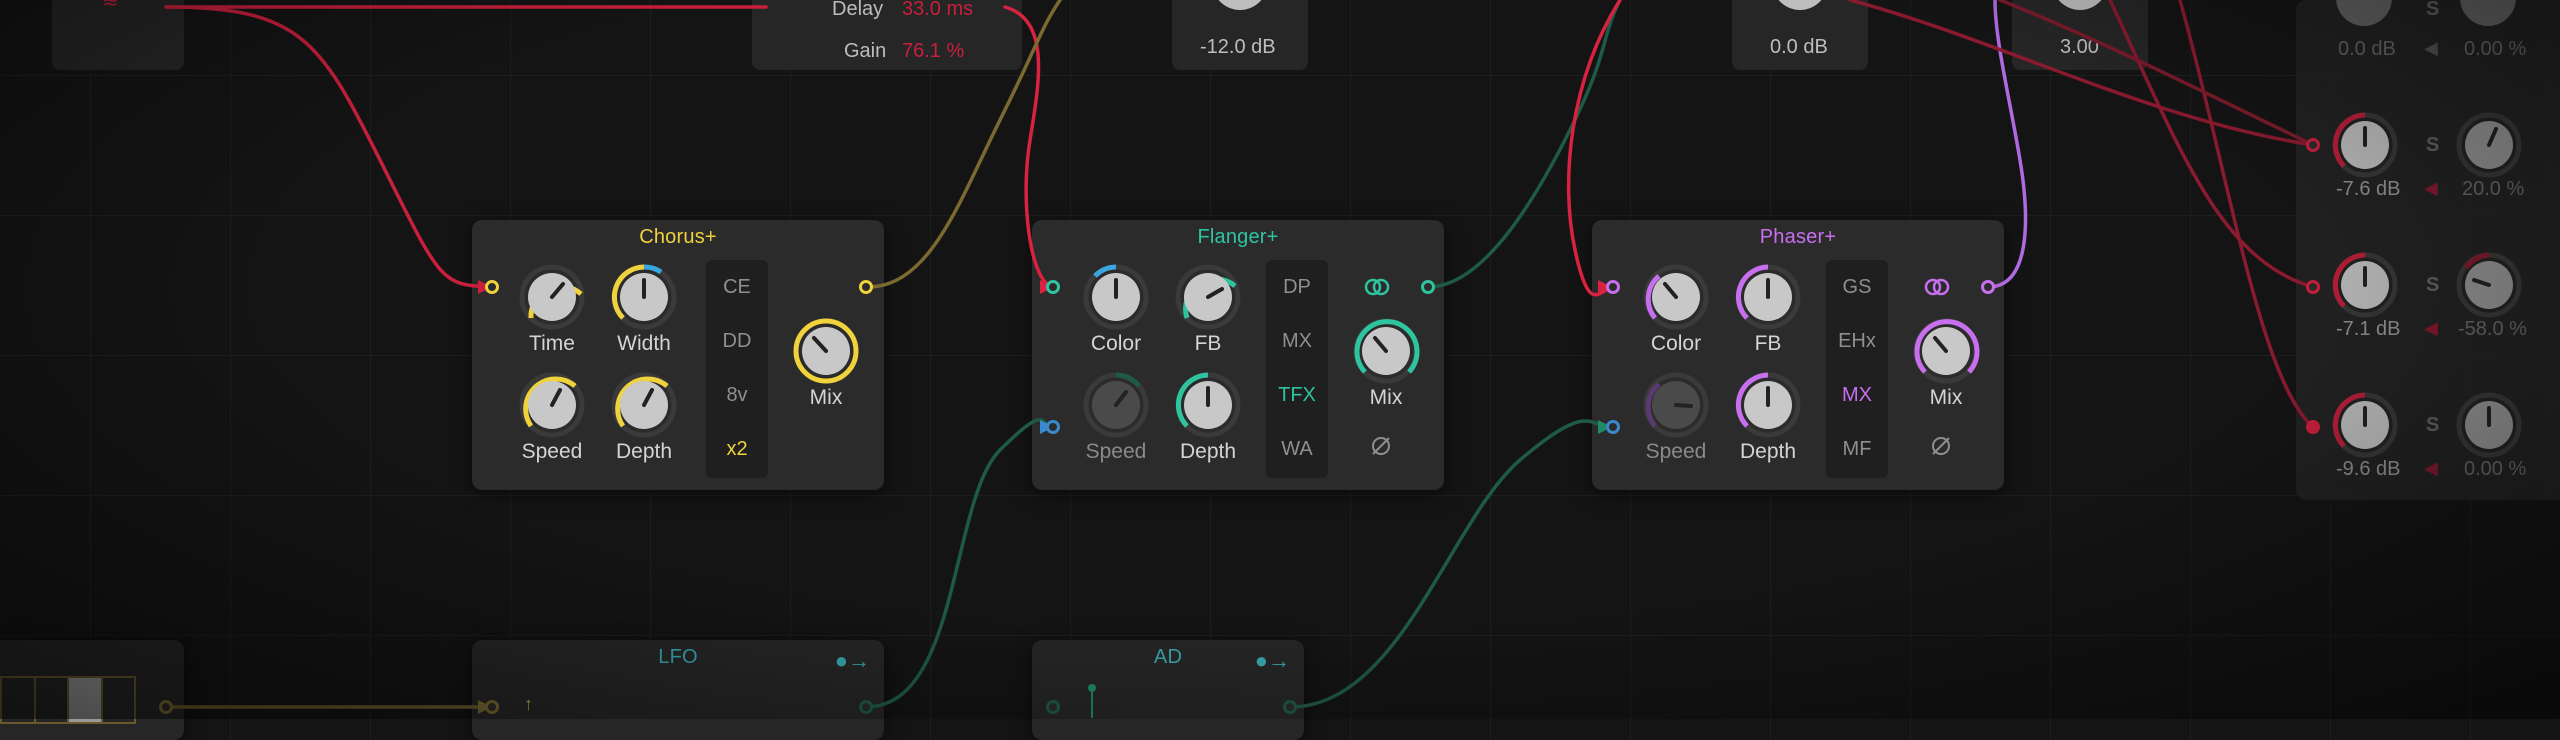 Image resolution: width=2560 pixels, height=740 pixels. What do you see at coordinates (1208, 405) in the screenshot?
I see `flanger-depth-knob-icon` at bounding box center [1208, 405].